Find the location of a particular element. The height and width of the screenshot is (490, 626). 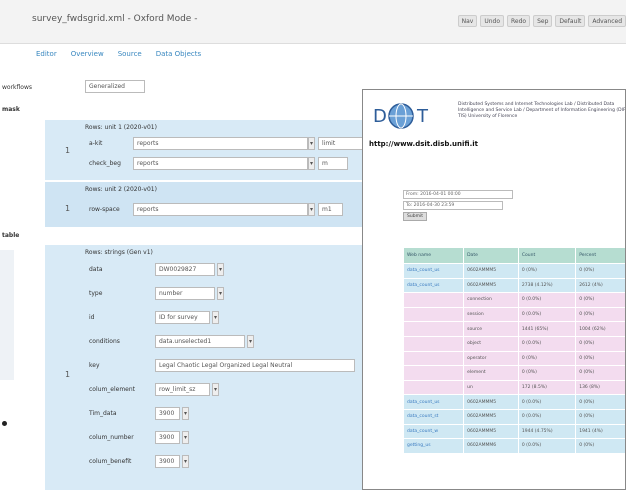

field-extra: limit is located at coordinates (343, 143).